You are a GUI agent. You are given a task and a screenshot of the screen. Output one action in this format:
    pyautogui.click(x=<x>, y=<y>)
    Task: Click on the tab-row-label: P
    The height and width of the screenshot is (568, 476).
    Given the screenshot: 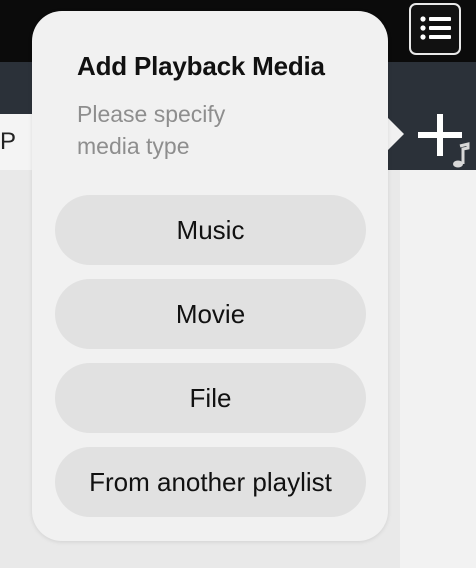 What is the action you would take?
    pyautogui.click(x=8, y=141)
    